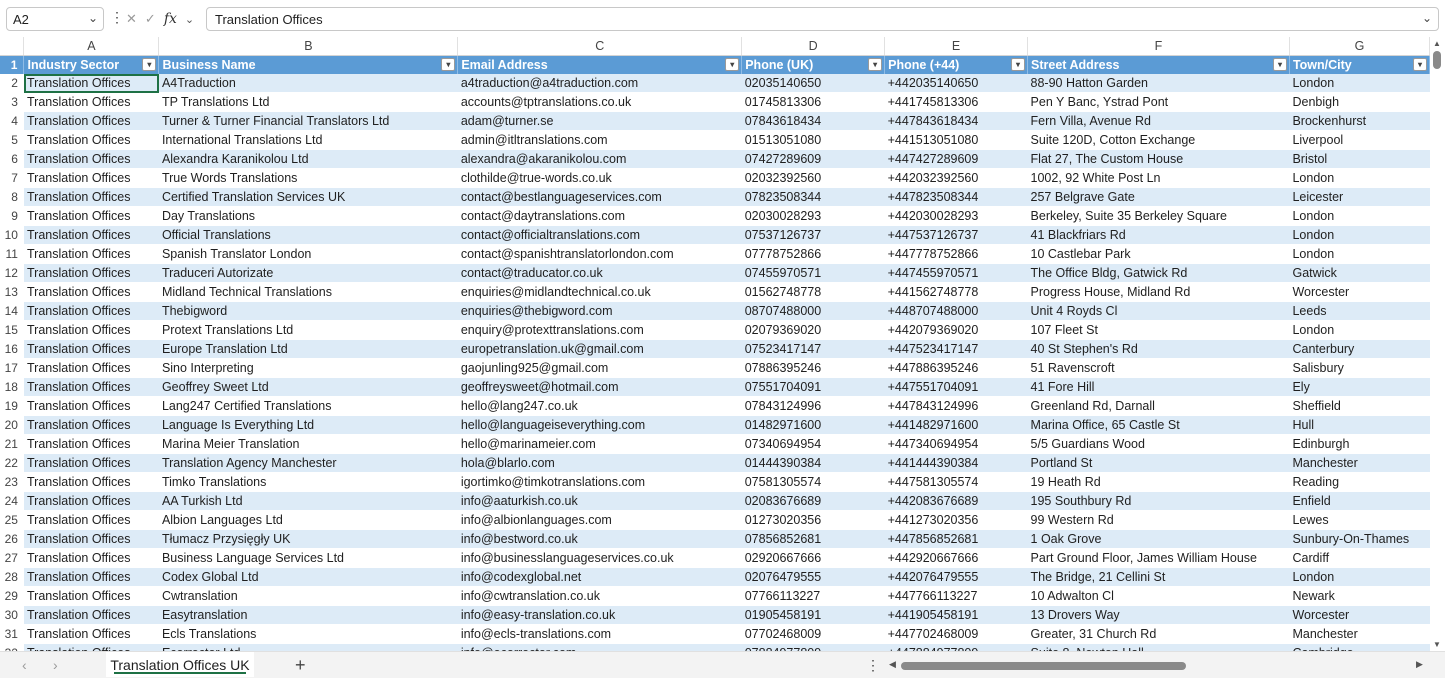 This screenshot has height=678, width=1445. Describe the element at coordinates (12, 216) in the screenshot. I see `row-number: 9` at that location.